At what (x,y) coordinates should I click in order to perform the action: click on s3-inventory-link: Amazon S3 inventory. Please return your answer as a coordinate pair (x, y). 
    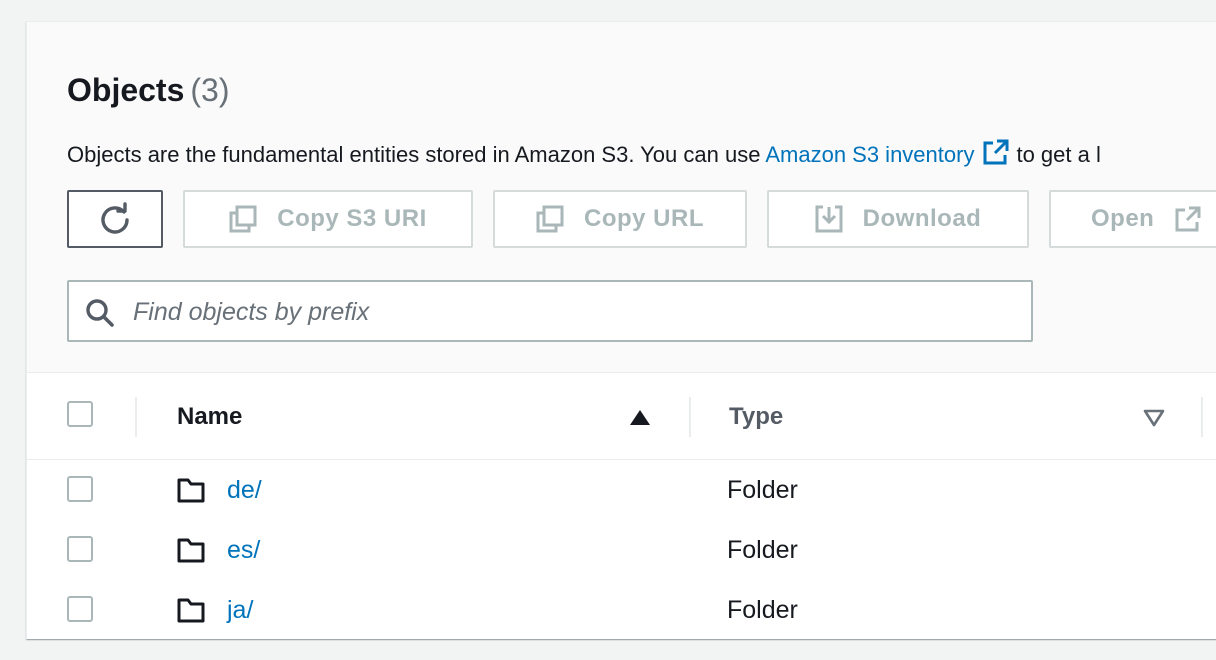
    Looking at the image, I should click on (869, 154).